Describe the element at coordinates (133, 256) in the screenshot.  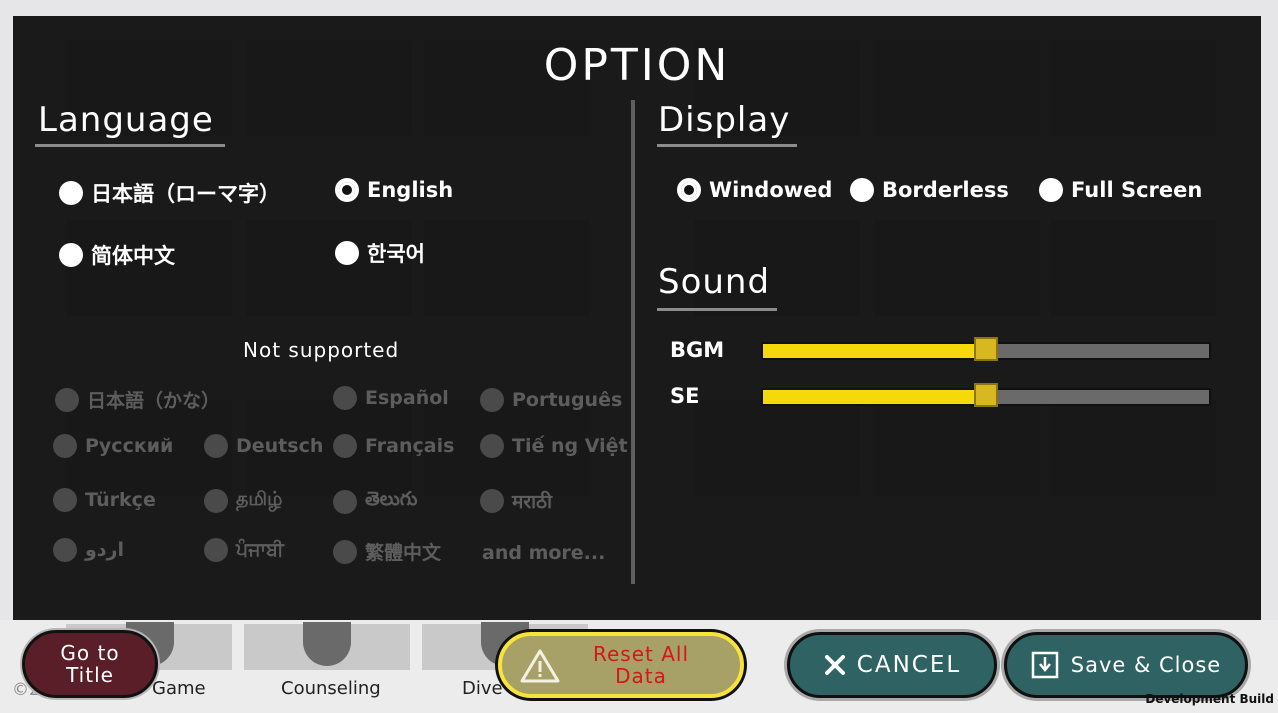
I see `language-option-label: 简体中文` at that location.